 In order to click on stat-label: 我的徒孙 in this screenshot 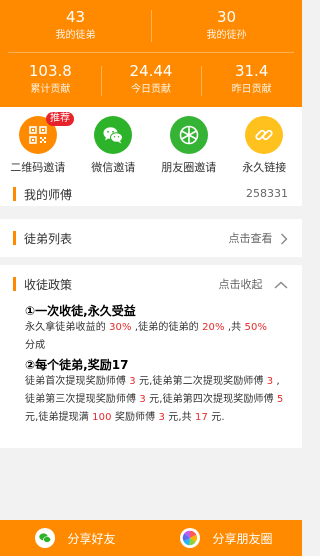, I will do `click(226, 35)`.